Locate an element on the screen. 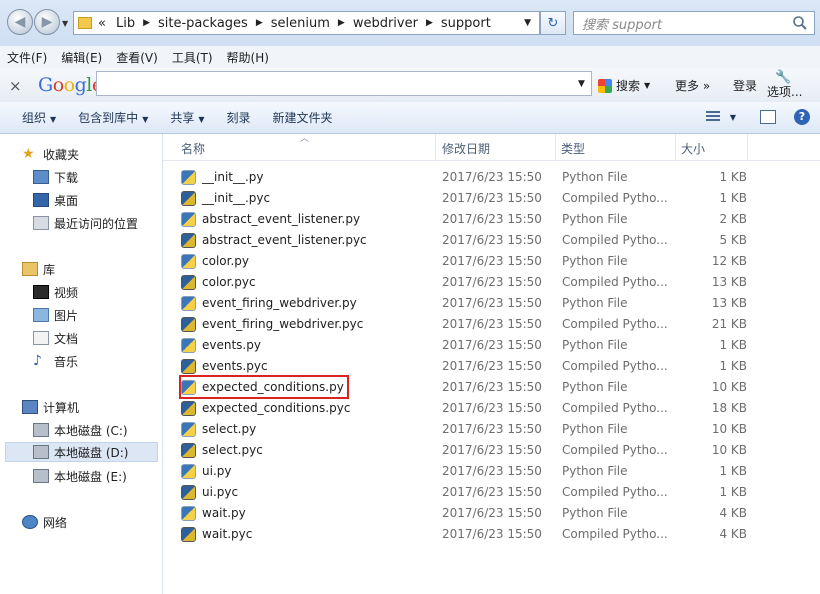  google-search-input is located at coordinates (344, 83).